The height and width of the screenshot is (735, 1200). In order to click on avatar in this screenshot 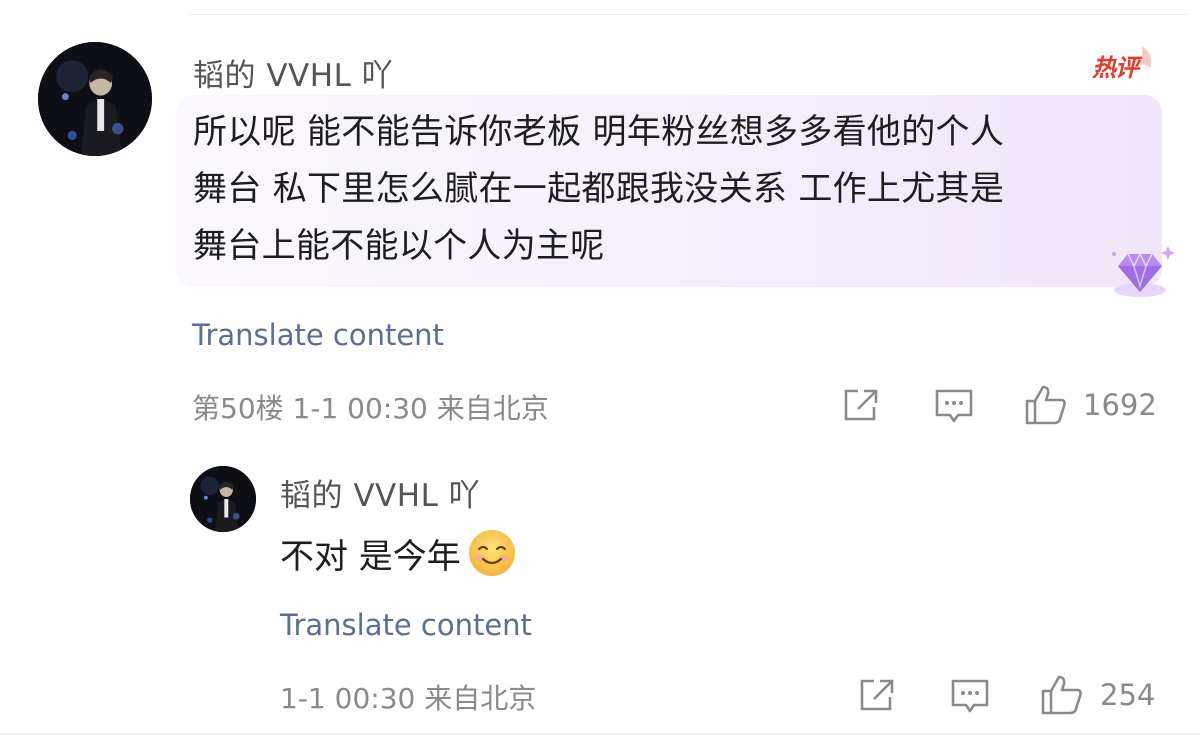, I will do `click(95, 99)`.